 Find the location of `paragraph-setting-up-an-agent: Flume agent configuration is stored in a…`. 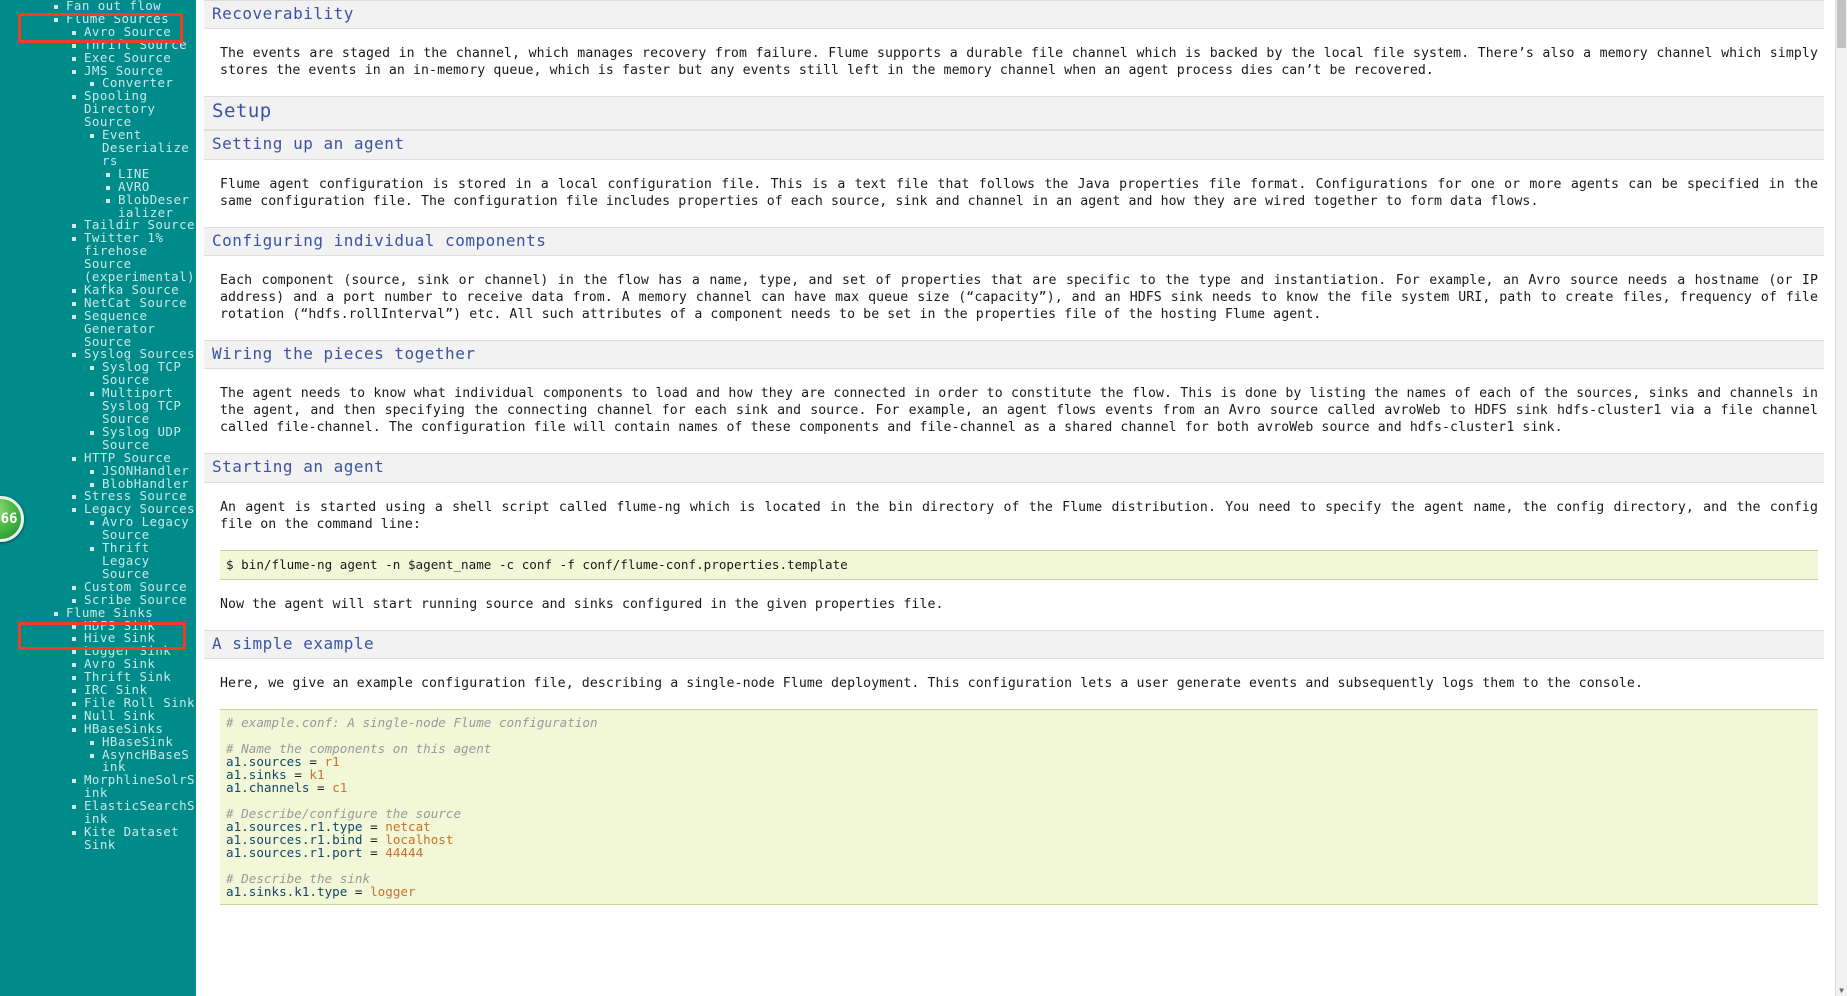

paragraph-setting-up-an-agent: Flume agent configuration is stored in a… is located at coordinates (1019, 192).